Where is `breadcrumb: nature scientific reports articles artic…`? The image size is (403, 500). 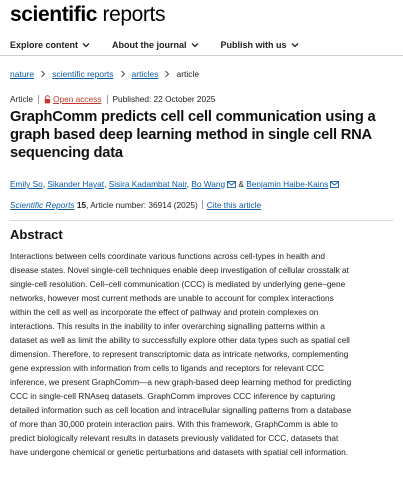 breadcrumb: nature scientific reports articles artic… is located at coordinates (201, 74).